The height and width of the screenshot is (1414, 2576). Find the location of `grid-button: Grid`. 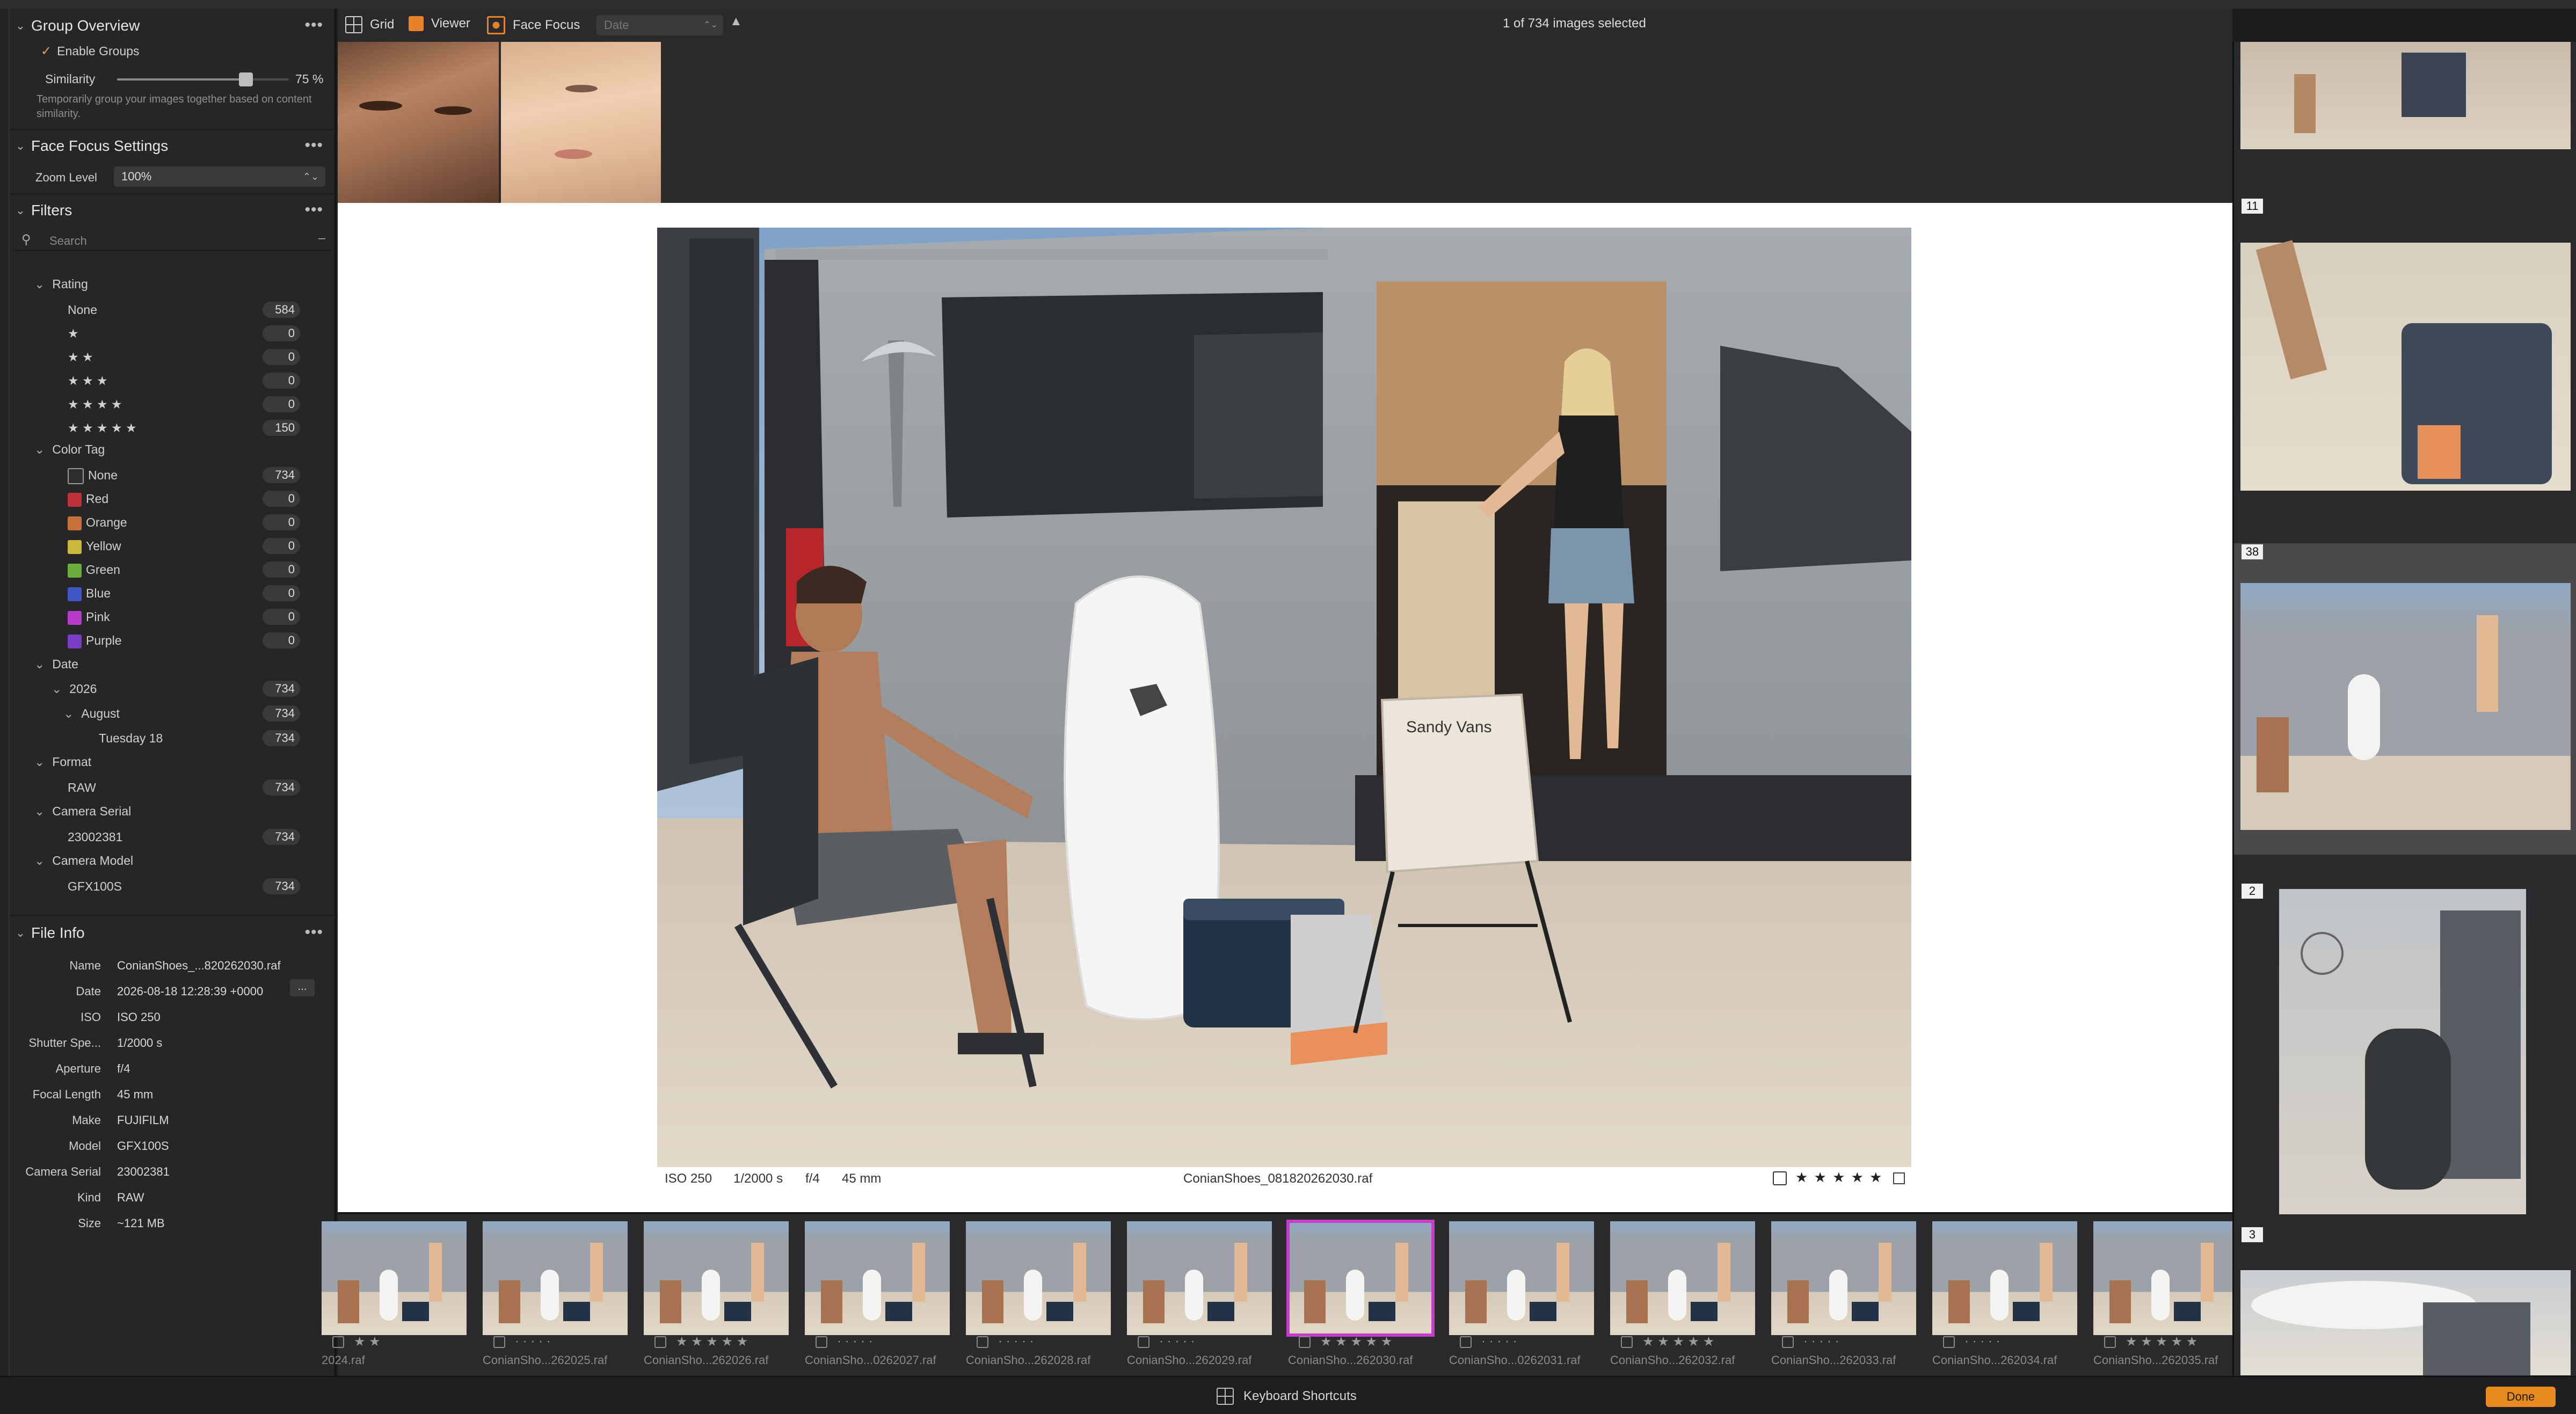

grid-button: Grid is located at coordinates (369, 24).